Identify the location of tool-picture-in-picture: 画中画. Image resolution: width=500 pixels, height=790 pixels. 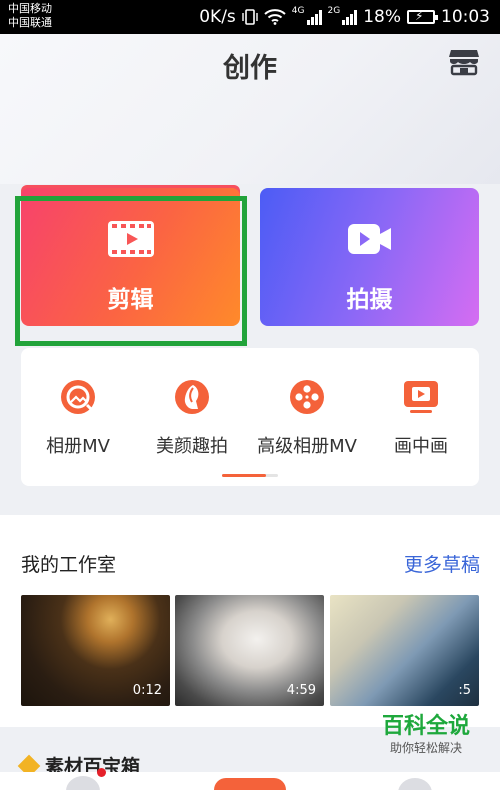
(421, 418).